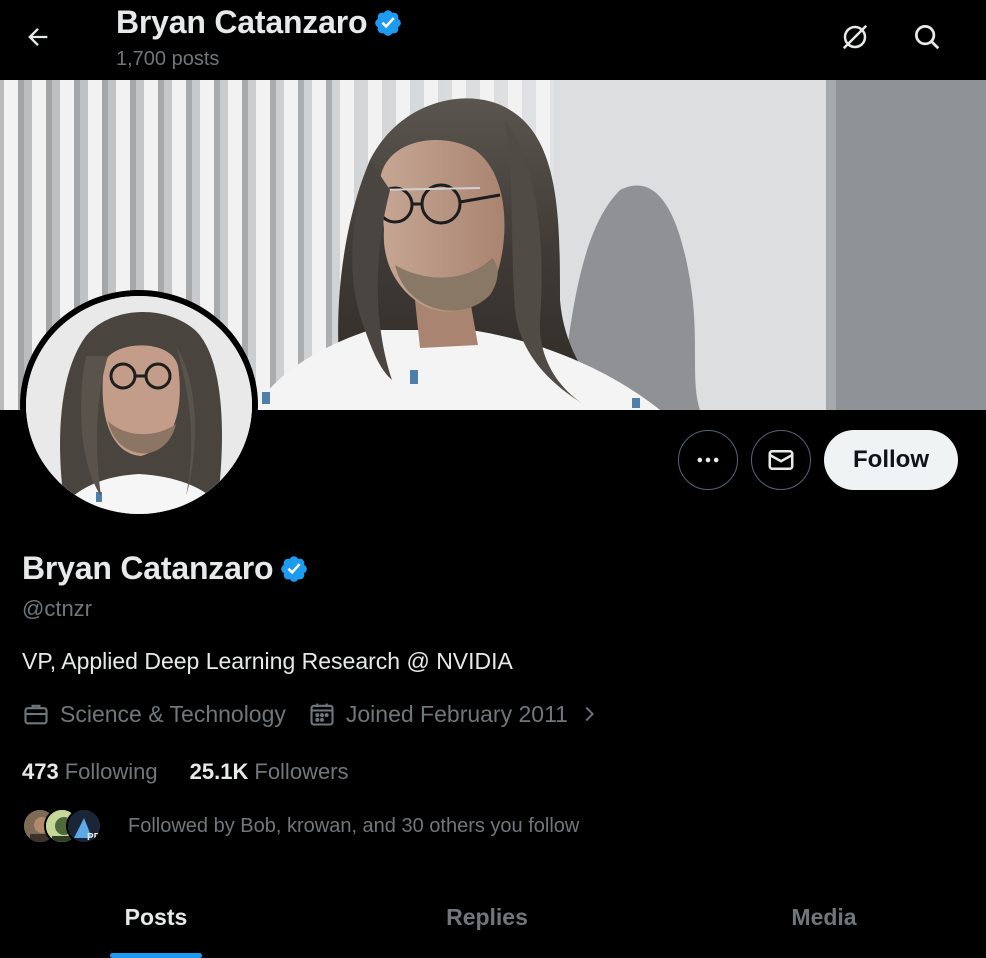 The width and height of the screenshot is (986, 958). What do you see at coordinates (148, 568) in the screenshot?
I see `profile-name: Bryan Catanzaro` at bounding box center [148, 568].